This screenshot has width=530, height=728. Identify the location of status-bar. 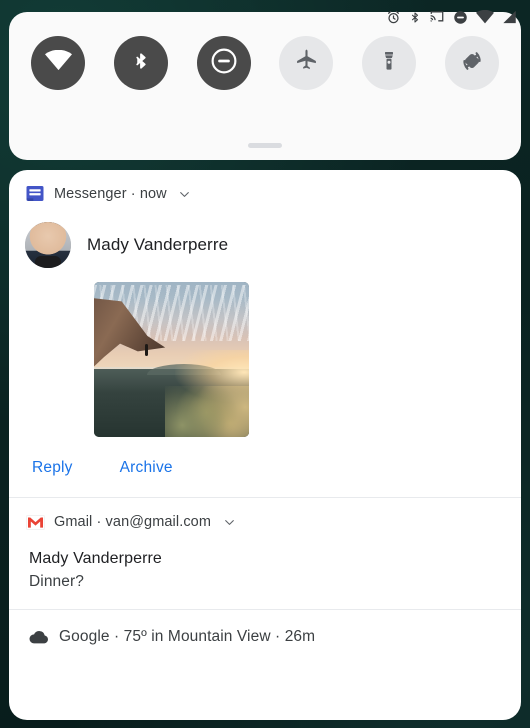
(265, 17).